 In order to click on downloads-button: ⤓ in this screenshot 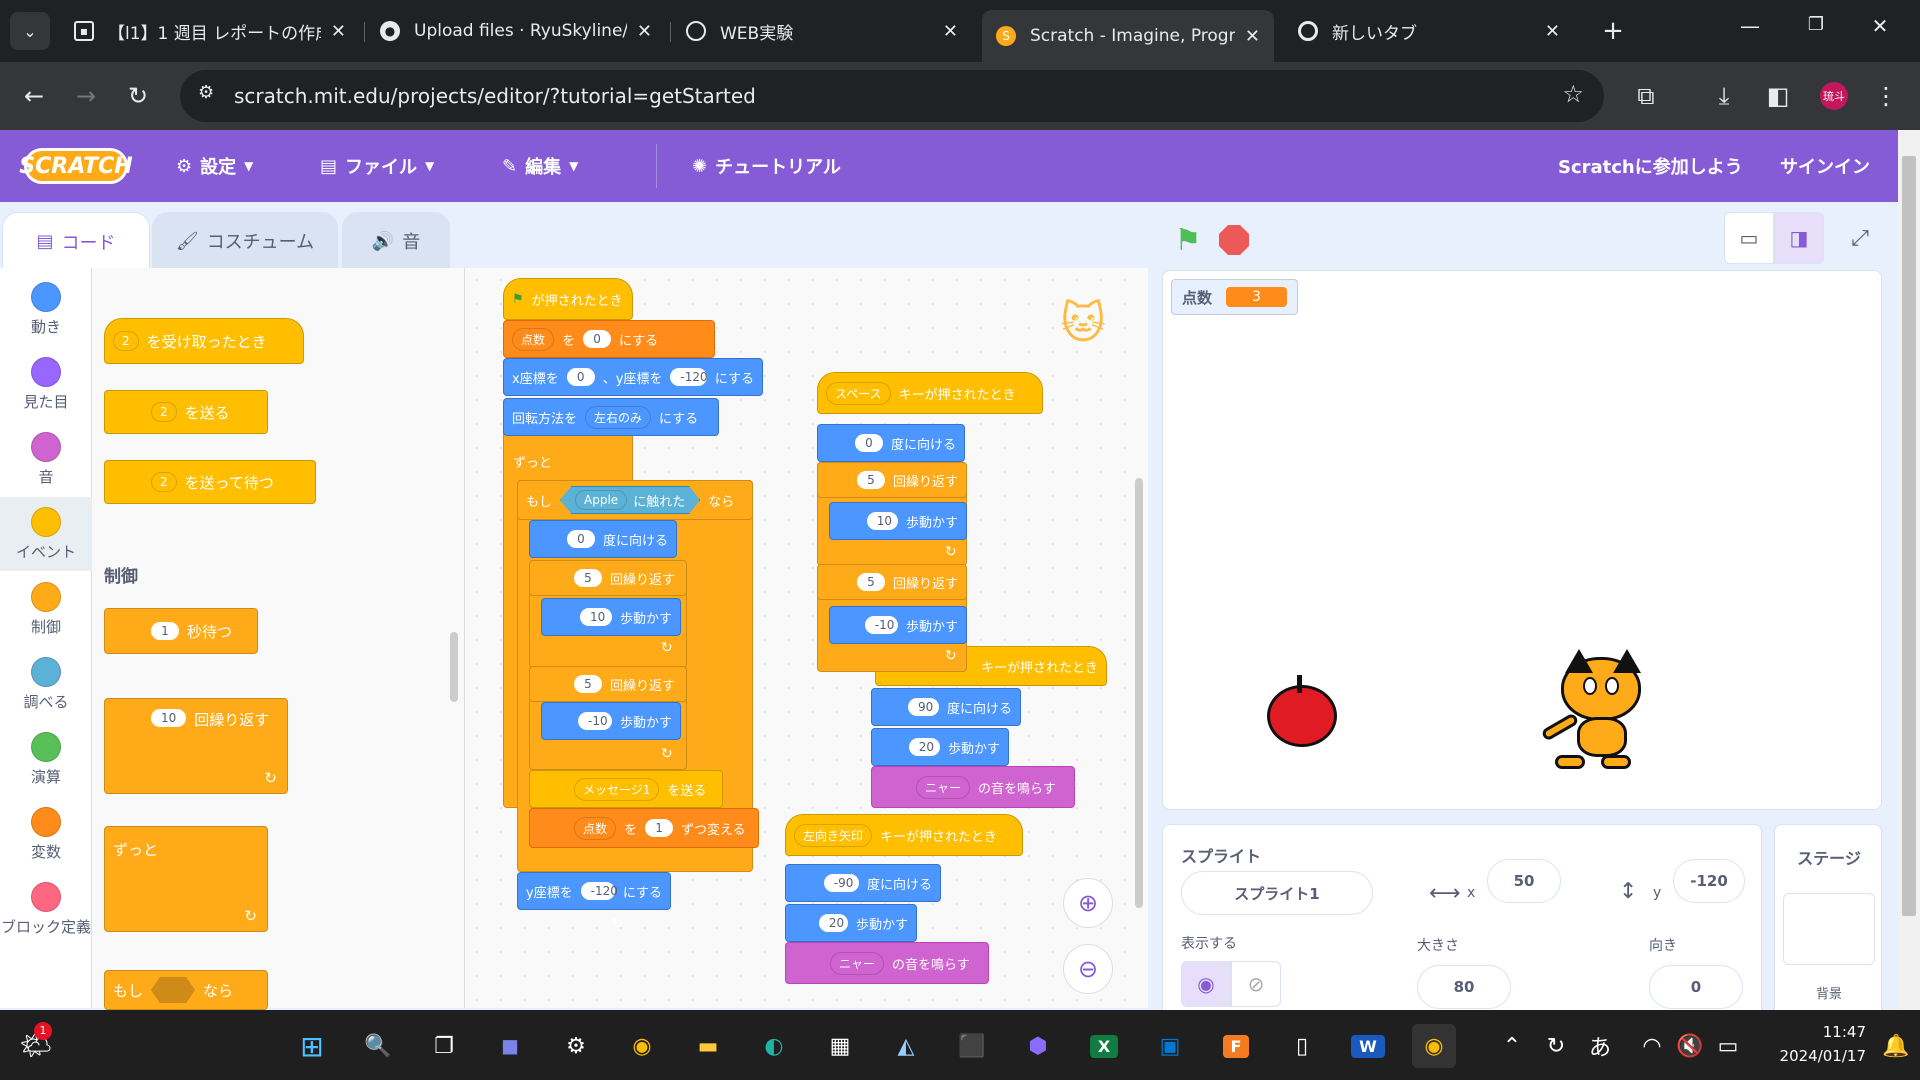, I will do `click(1724, 96)`.